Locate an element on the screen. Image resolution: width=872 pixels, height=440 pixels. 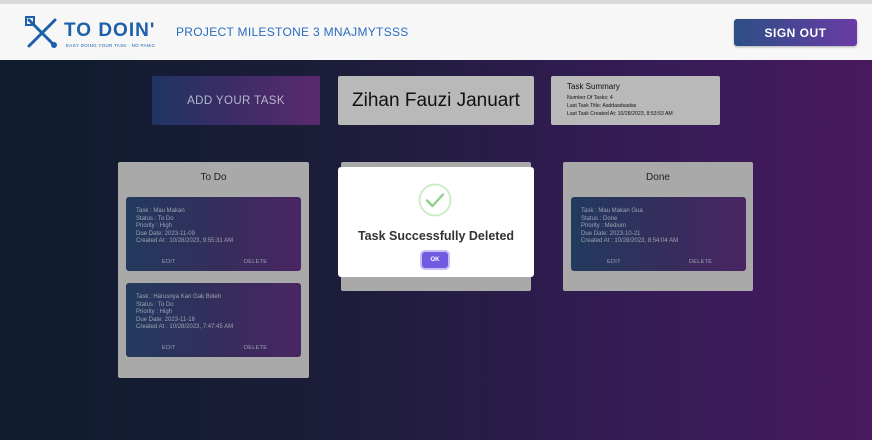
task-status: Status : Done is located at coordinates (599, 218).